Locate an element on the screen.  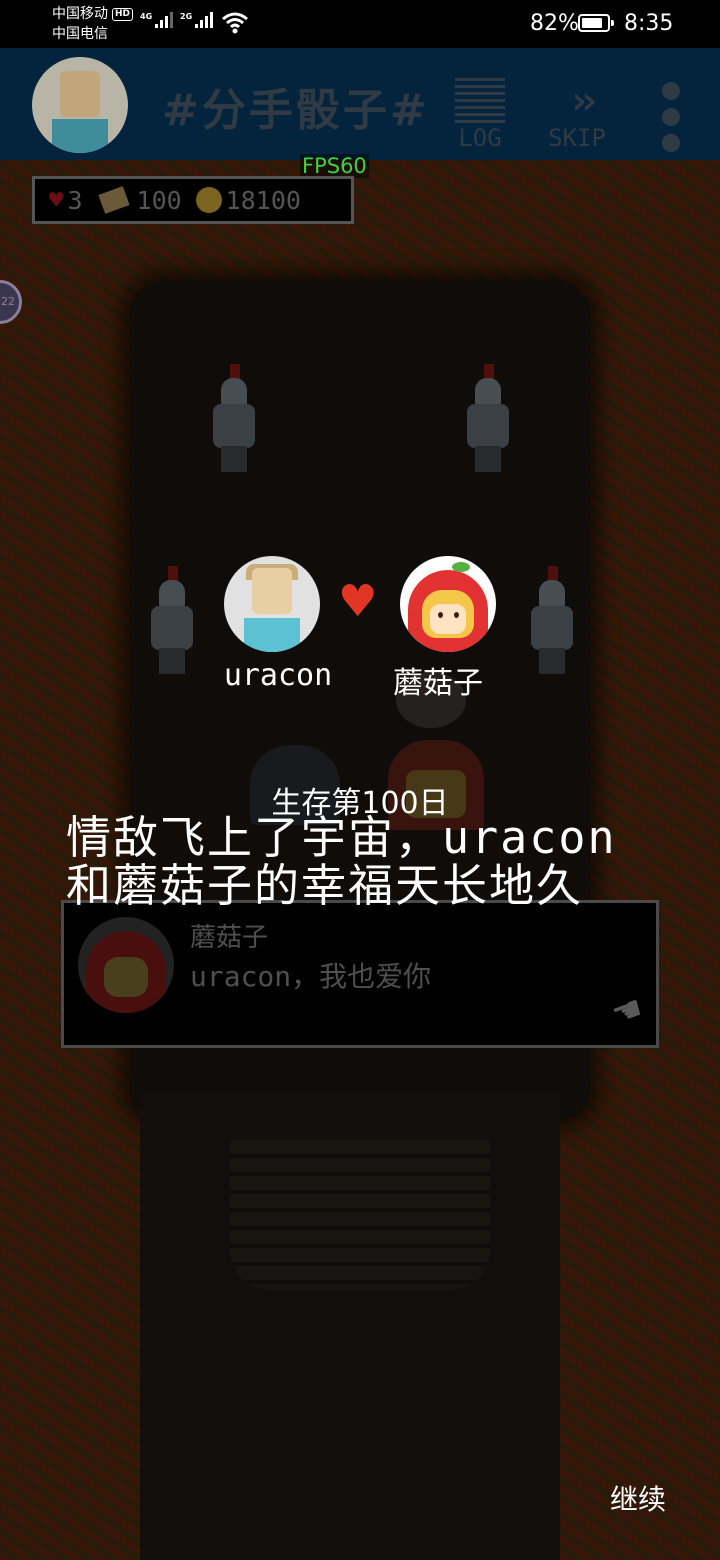
carrier-1: 中国移动 is located at coordinates (80, 14).